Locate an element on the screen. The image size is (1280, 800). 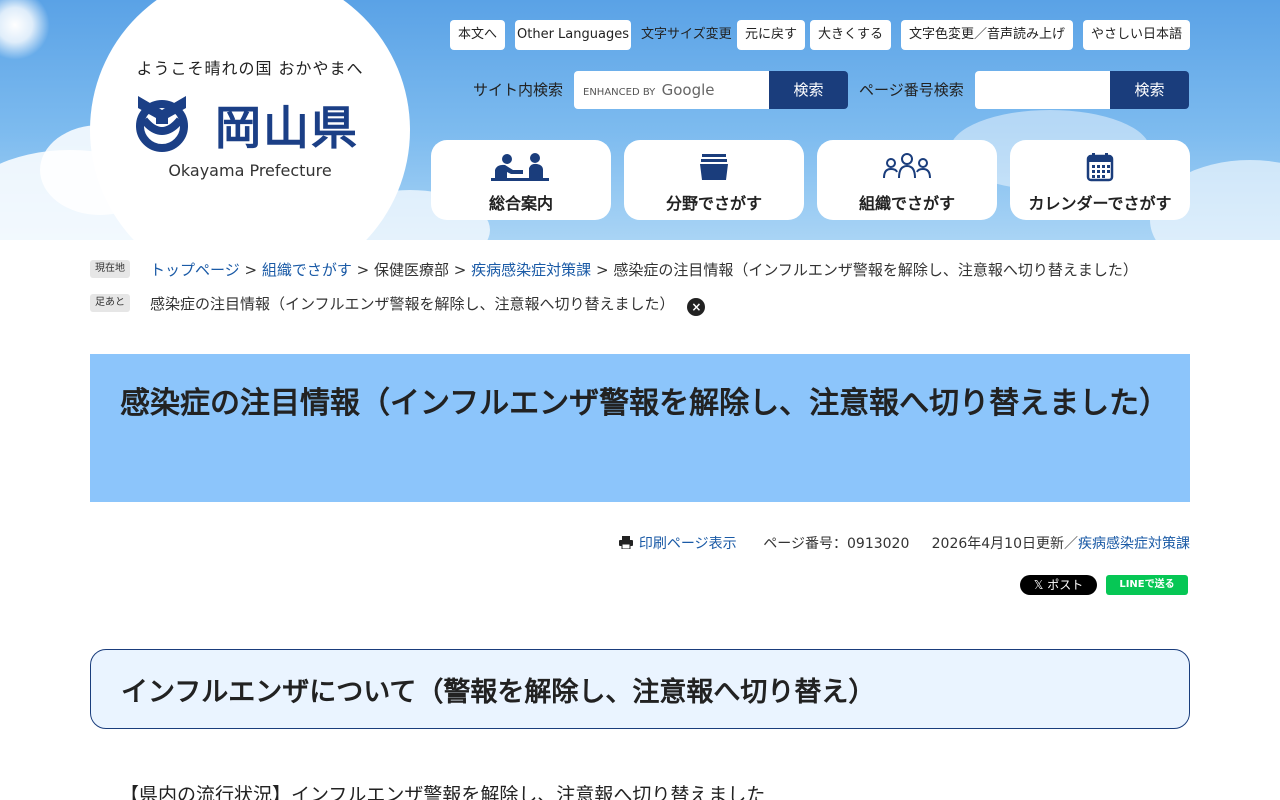
site-search-label: サイト内検索 is located at coordinates (518, 90).